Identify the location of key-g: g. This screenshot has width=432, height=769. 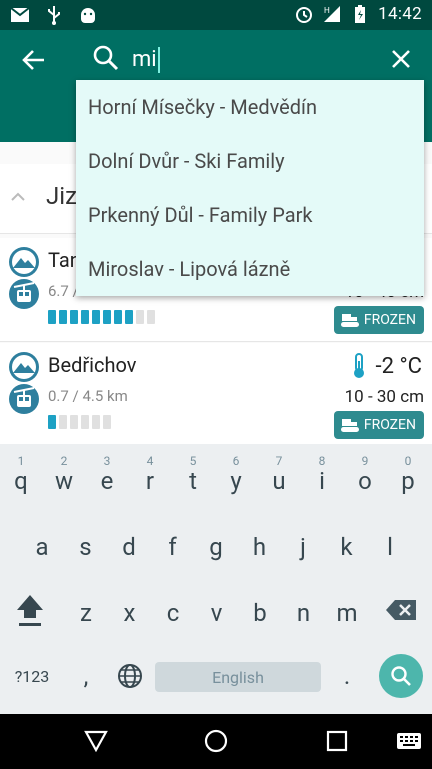
(216, 544).